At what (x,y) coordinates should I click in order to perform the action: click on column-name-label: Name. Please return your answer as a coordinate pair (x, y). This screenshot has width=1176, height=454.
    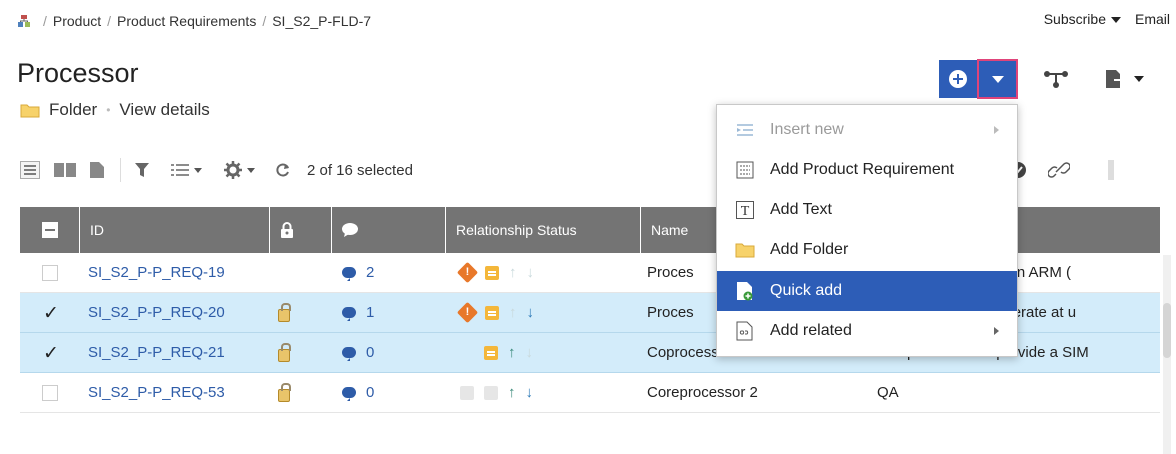
    Looking at the image, I should click on (670, 230).